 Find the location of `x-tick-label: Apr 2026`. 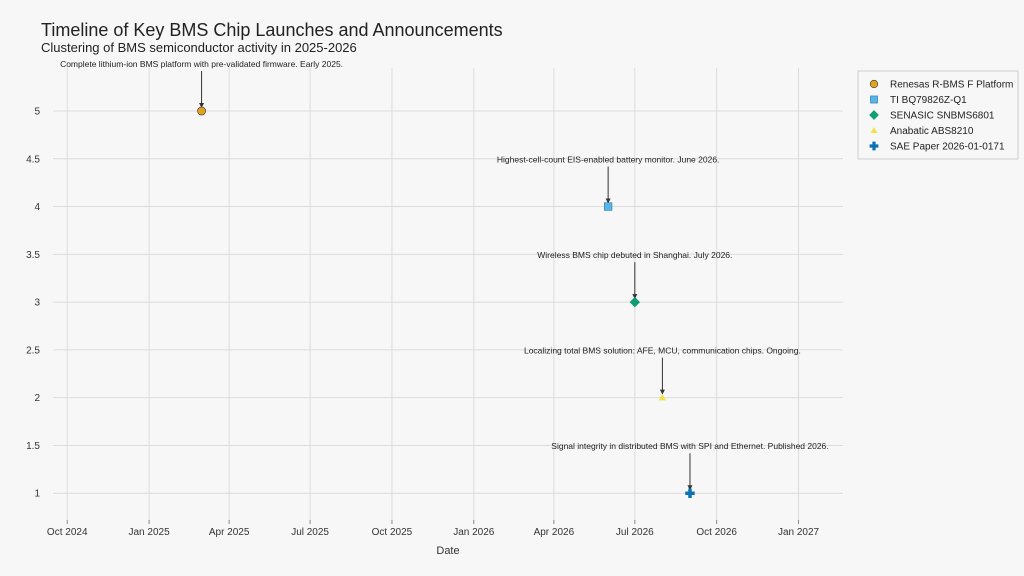

x-tick-label: Apr 2026 is located at coordinates (554, 532).